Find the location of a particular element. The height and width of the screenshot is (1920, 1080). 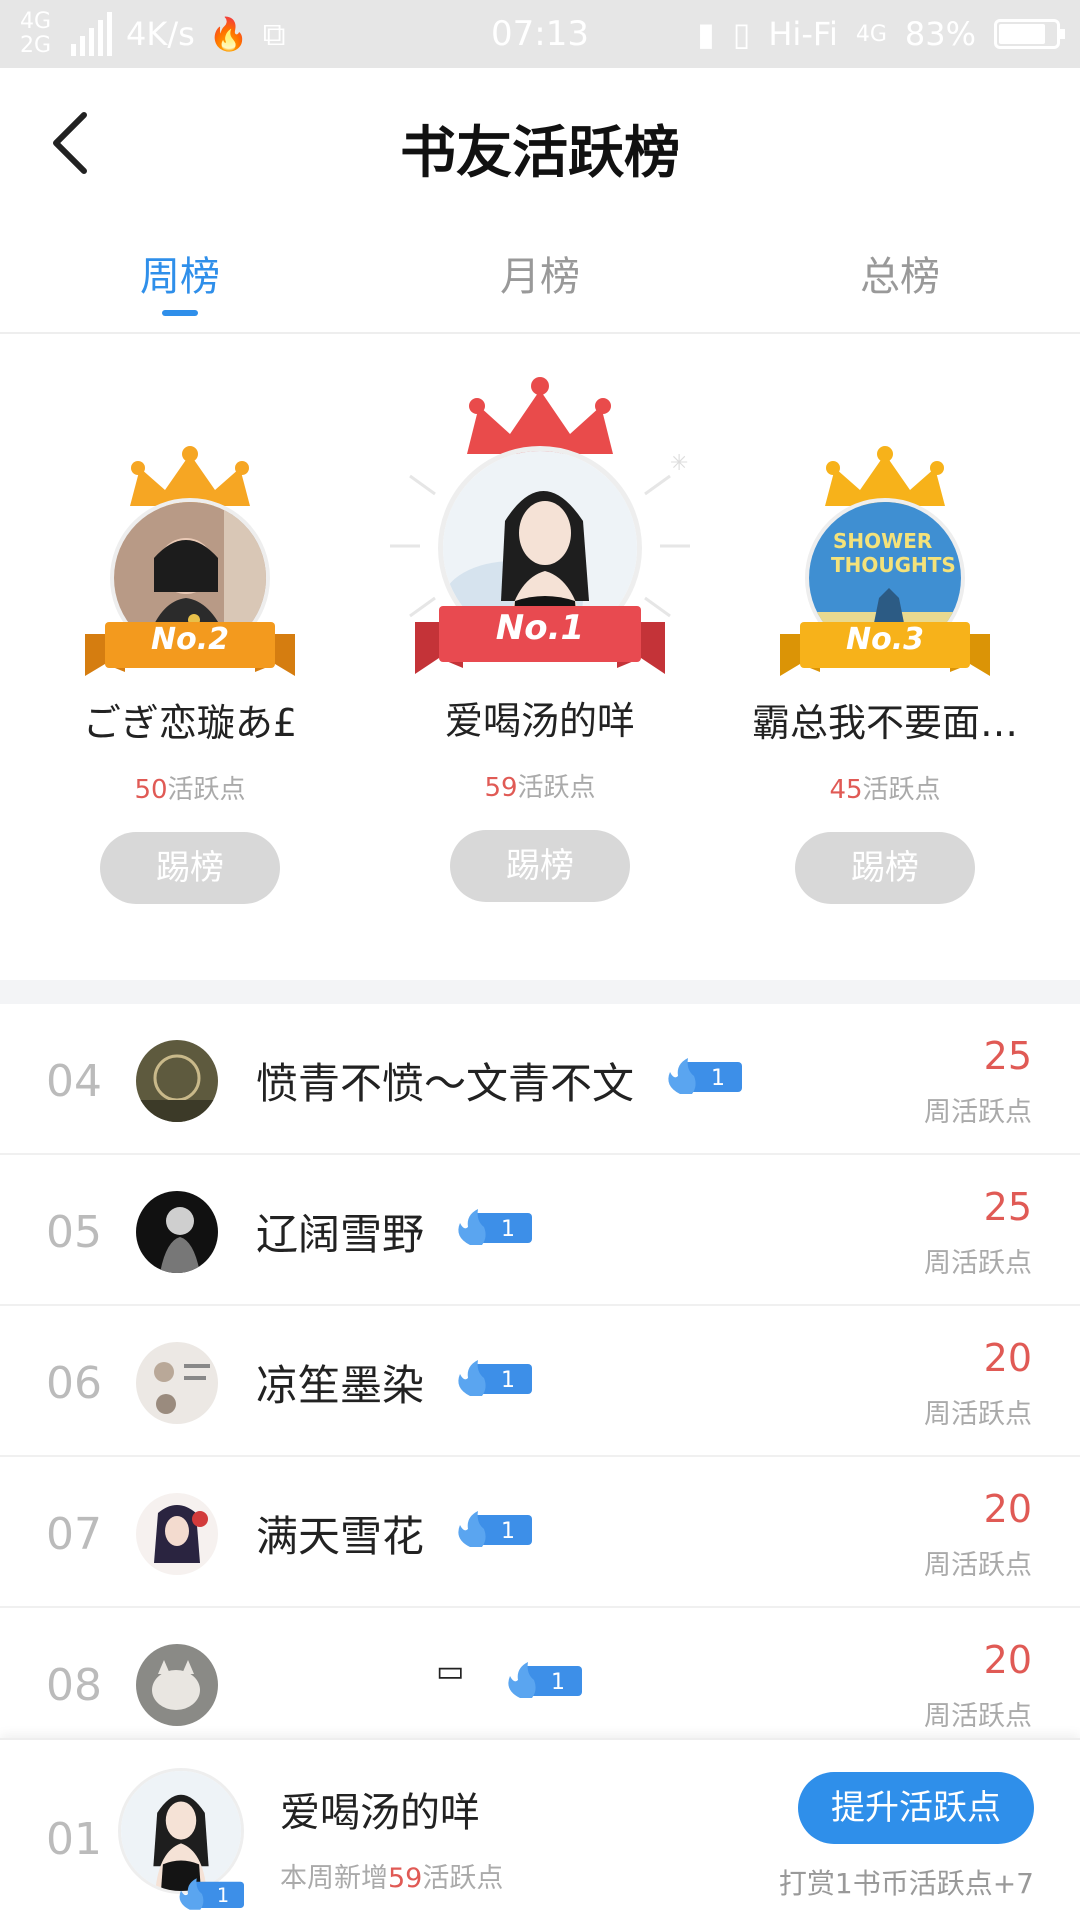

podium-score: 59活跃点 is located at coordinates (540, 785).